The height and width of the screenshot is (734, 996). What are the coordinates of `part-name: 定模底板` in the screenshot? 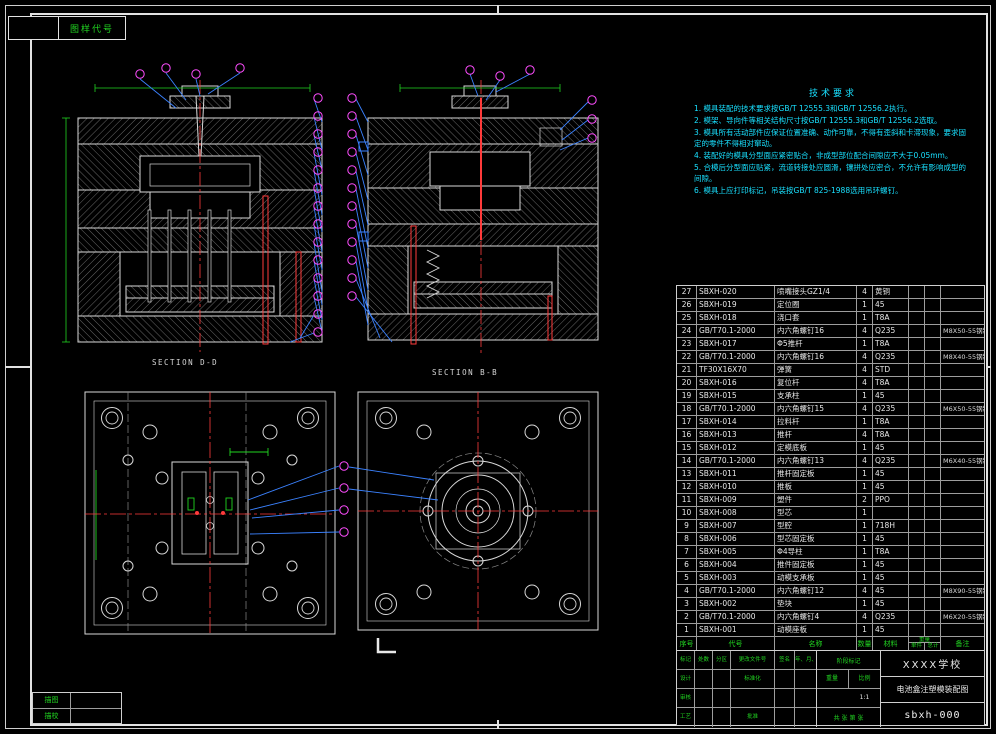 It's located at (816, 448).